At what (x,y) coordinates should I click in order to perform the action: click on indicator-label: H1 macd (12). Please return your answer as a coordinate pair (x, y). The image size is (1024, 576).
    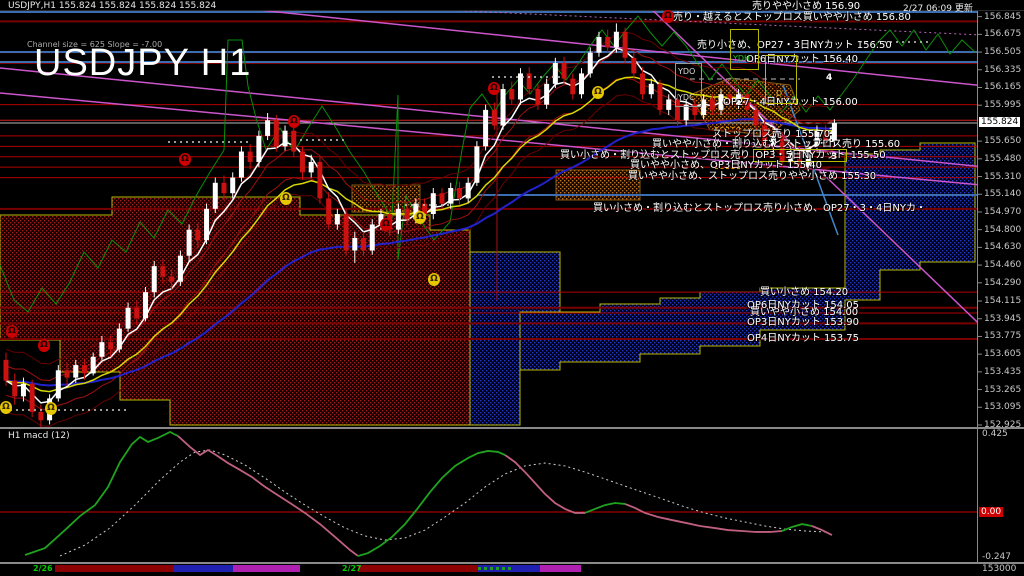
    Looking at the image, I should click on (39, 436).